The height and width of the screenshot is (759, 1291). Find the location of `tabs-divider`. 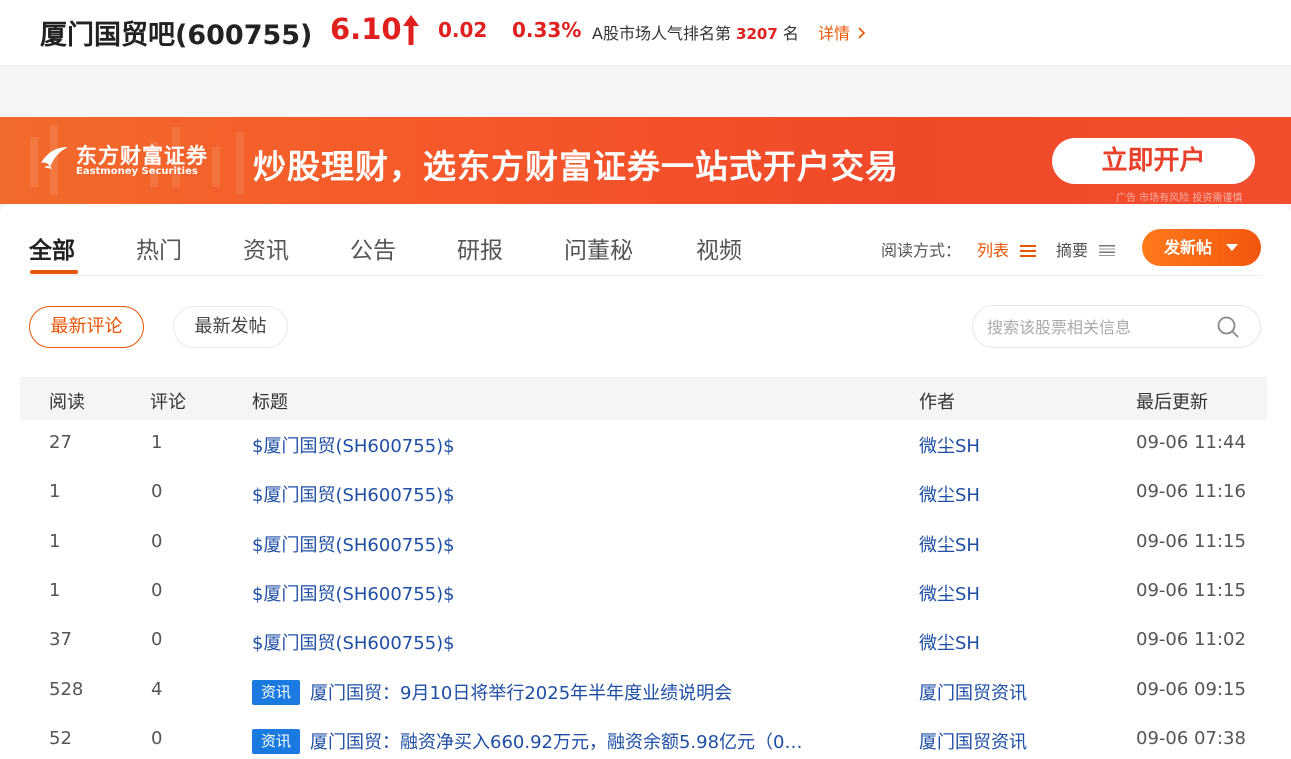

tabs-divider is located at coordinates (645, 275).